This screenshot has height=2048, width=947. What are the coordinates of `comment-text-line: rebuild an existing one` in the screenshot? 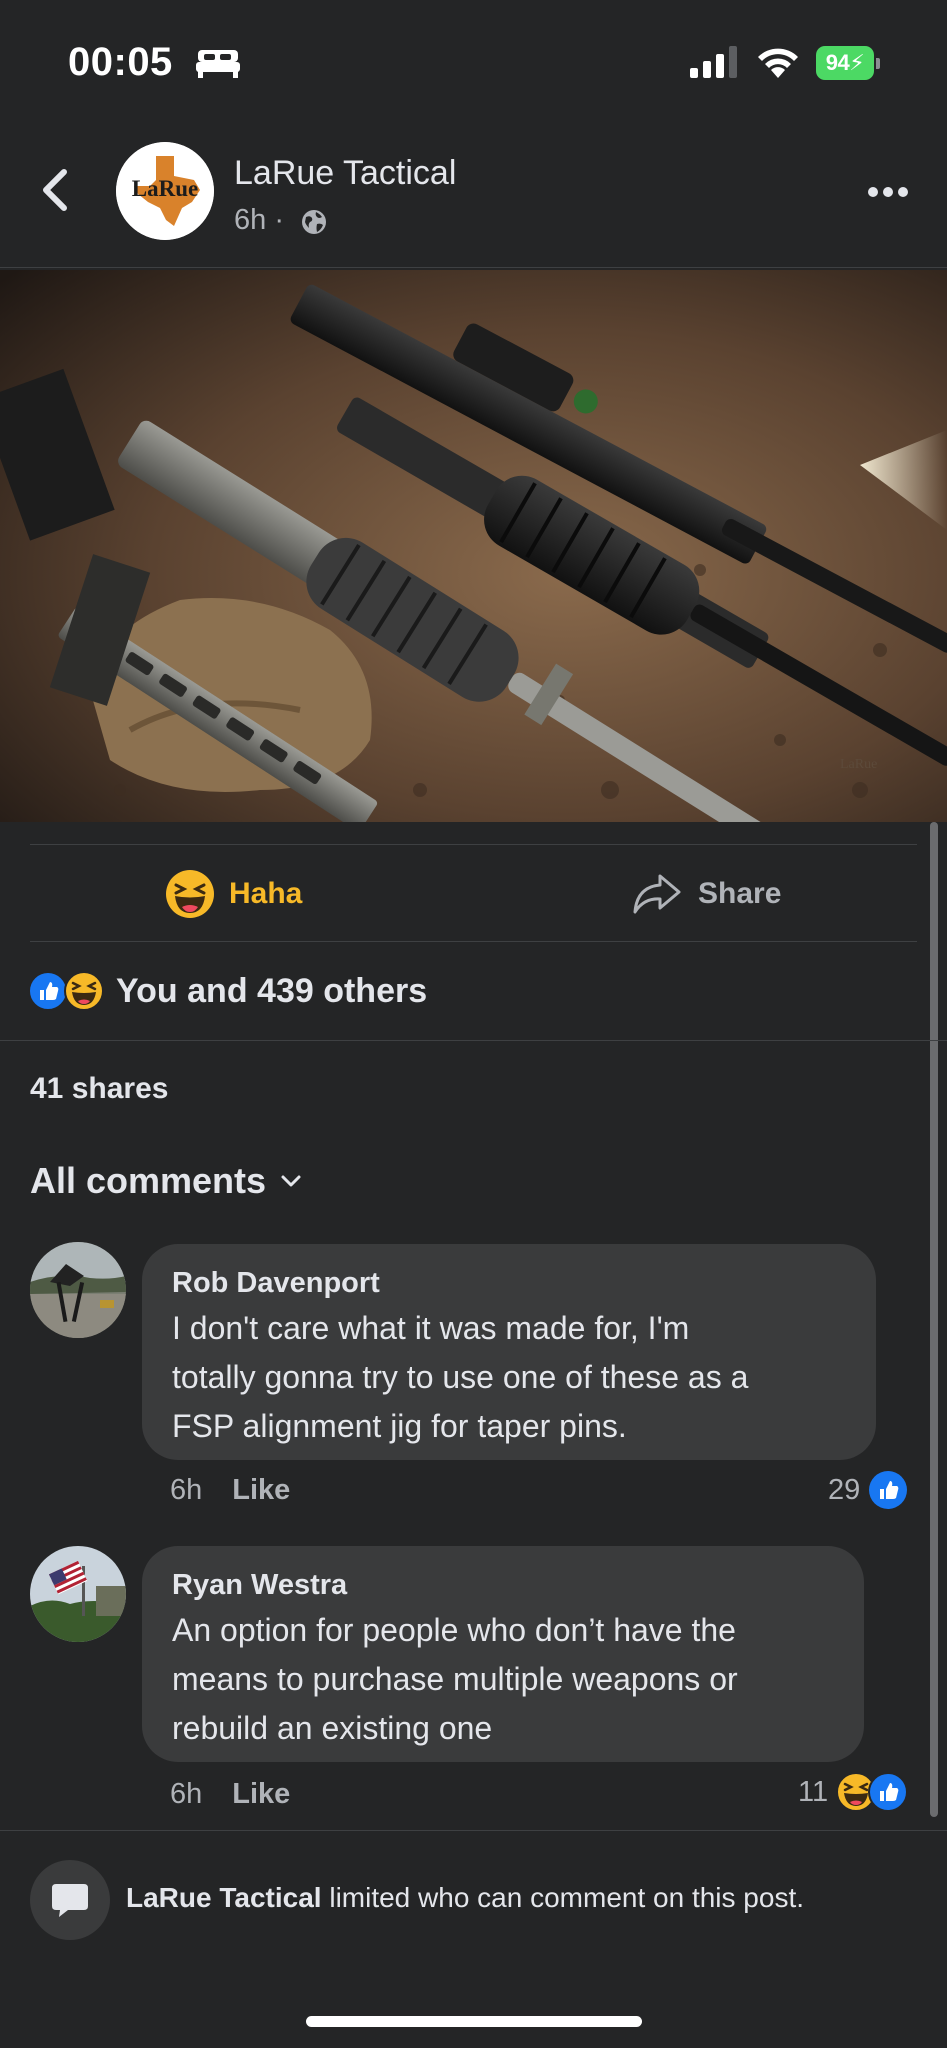 It's located at (332, 1728).